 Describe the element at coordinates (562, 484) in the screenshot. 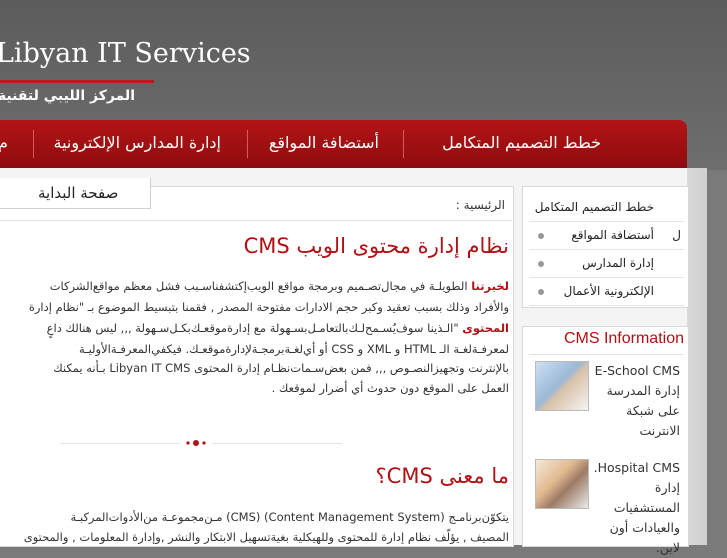

I see `hospital-thumbnail` at that location.